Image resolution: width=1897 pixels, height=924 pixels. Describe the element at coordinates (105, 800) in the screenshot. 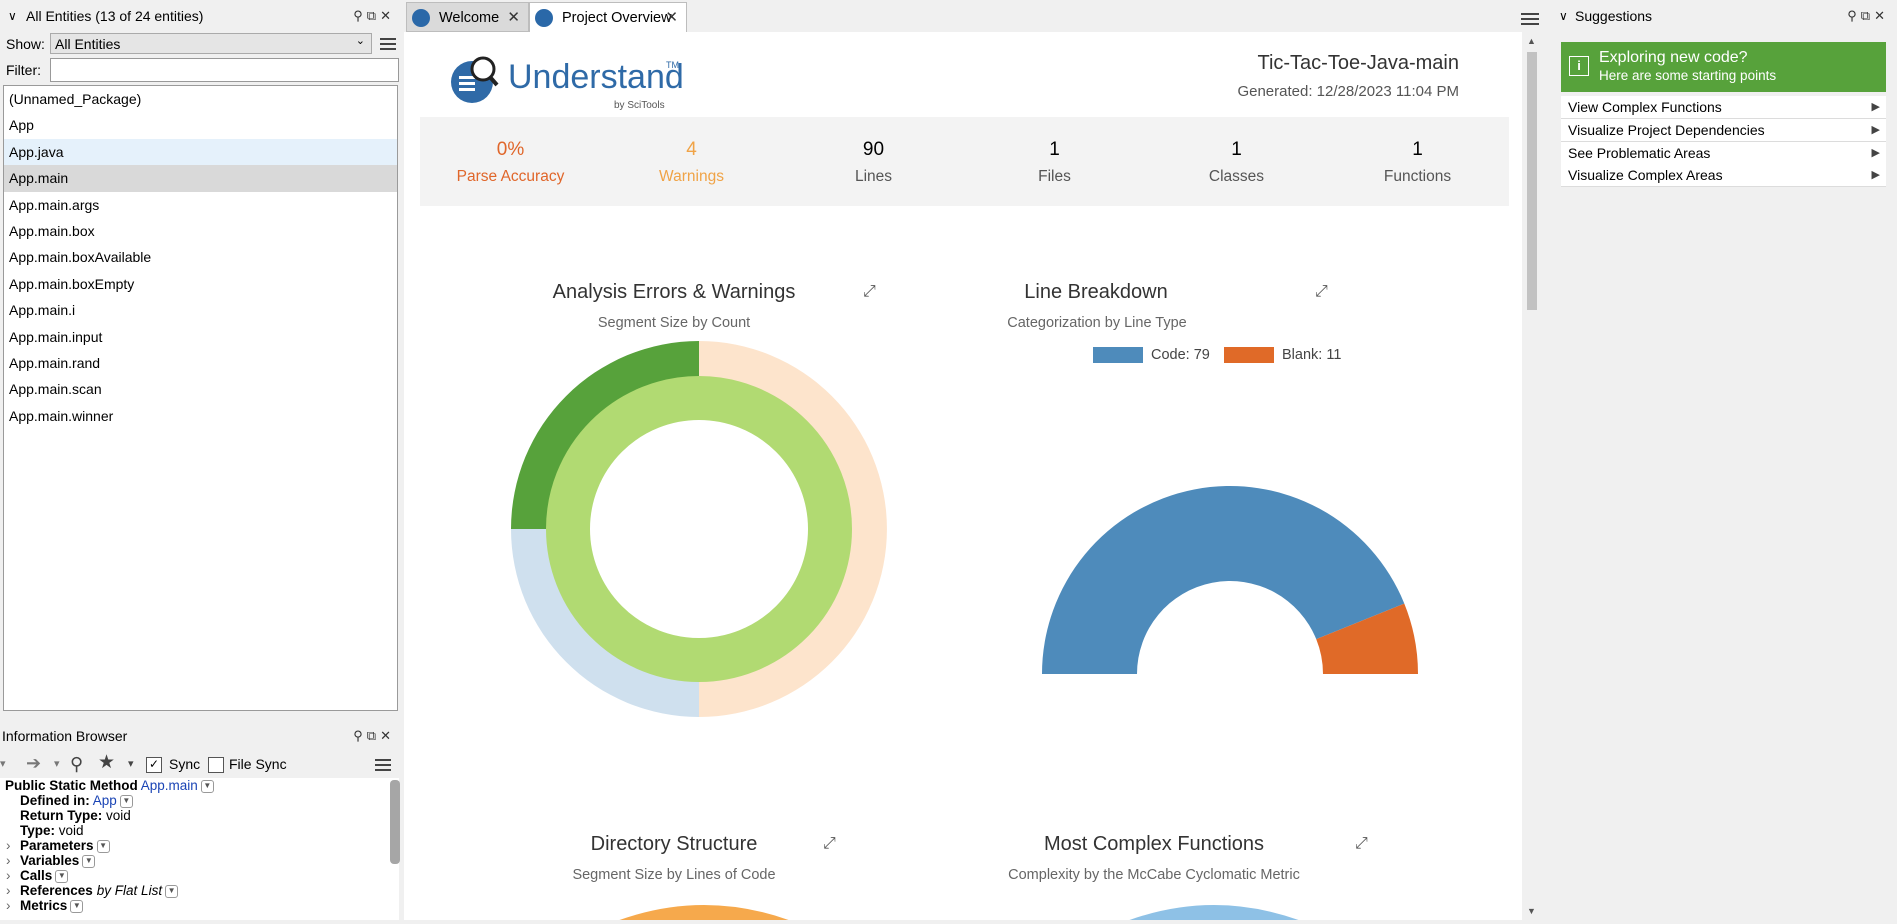

I see `defined-in-link: App` at that location.